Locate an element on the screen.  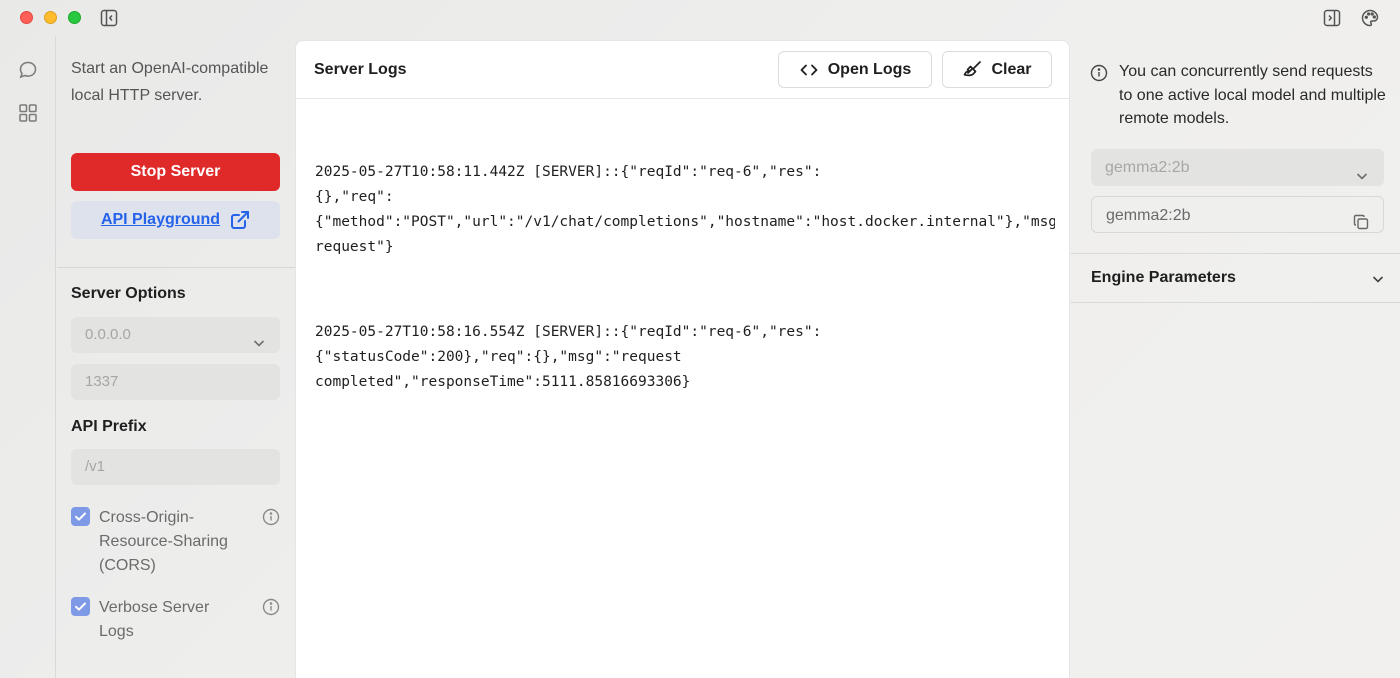
server-options-heading: Server Options is located at coordinates (128, 293).